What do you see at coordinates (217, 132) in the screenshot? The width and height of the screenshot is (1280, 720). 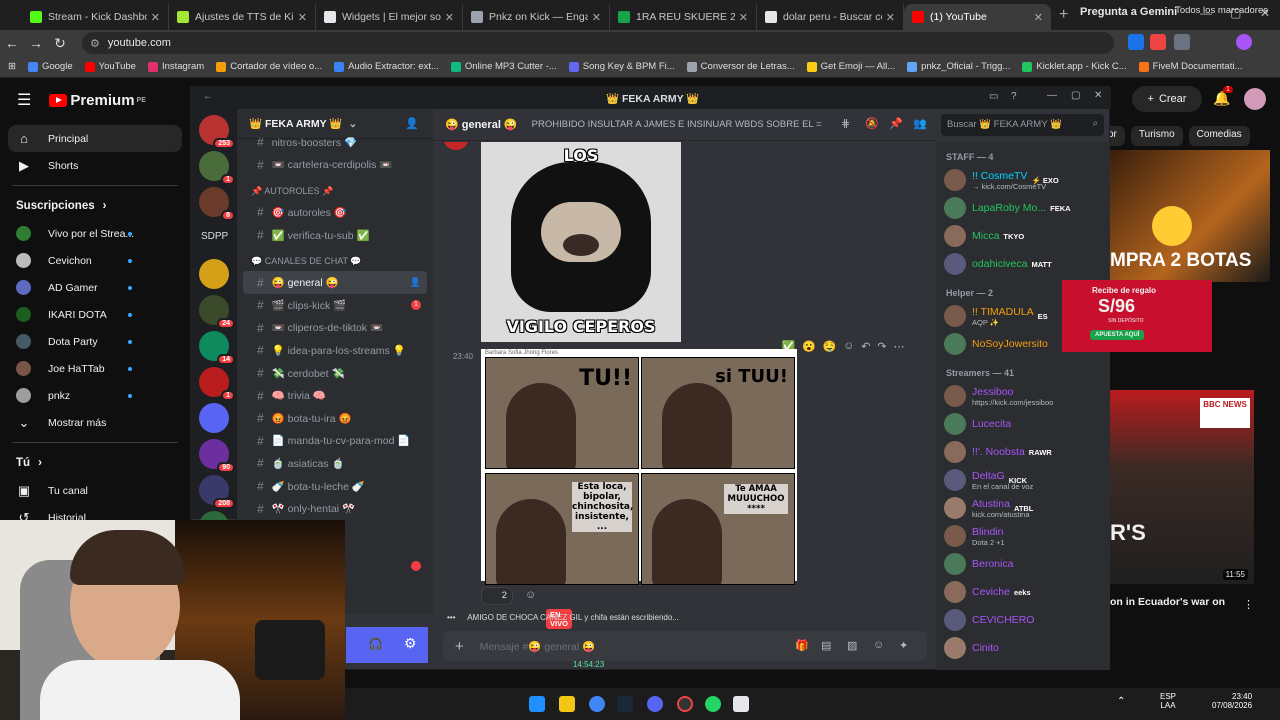 I see `server-icon: 253` at bounding box center [217, 132].